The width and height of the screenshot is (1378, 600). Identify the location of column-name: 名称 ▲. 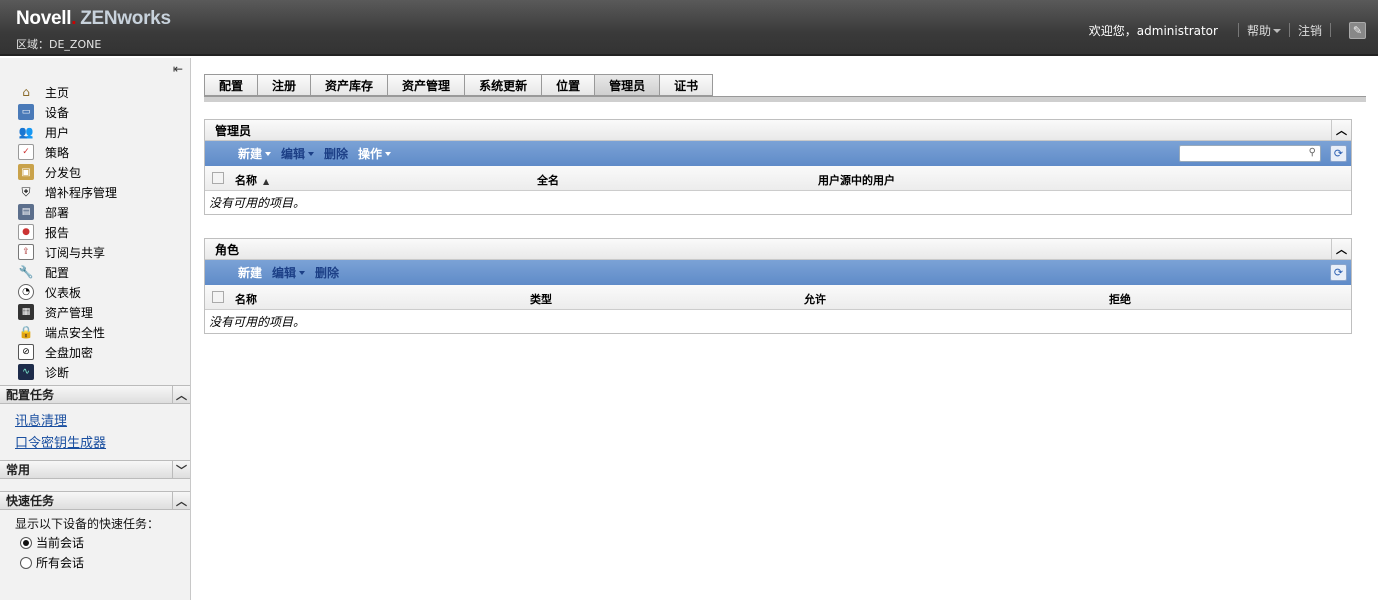
(252, 180).